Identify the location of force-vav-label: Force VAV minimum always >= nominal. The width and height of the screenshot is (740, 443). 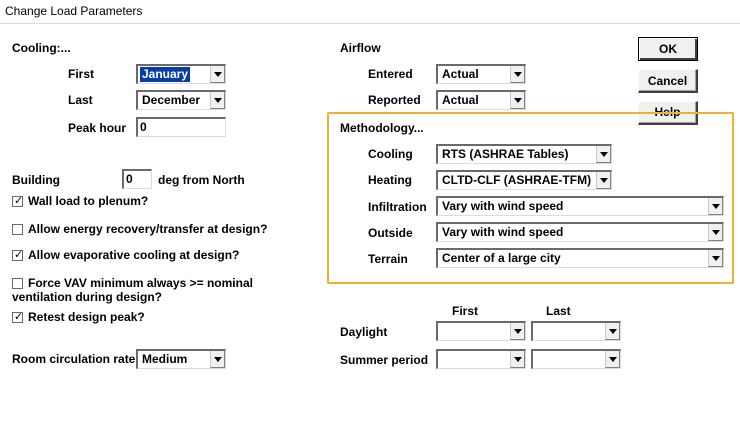
(140, 283).